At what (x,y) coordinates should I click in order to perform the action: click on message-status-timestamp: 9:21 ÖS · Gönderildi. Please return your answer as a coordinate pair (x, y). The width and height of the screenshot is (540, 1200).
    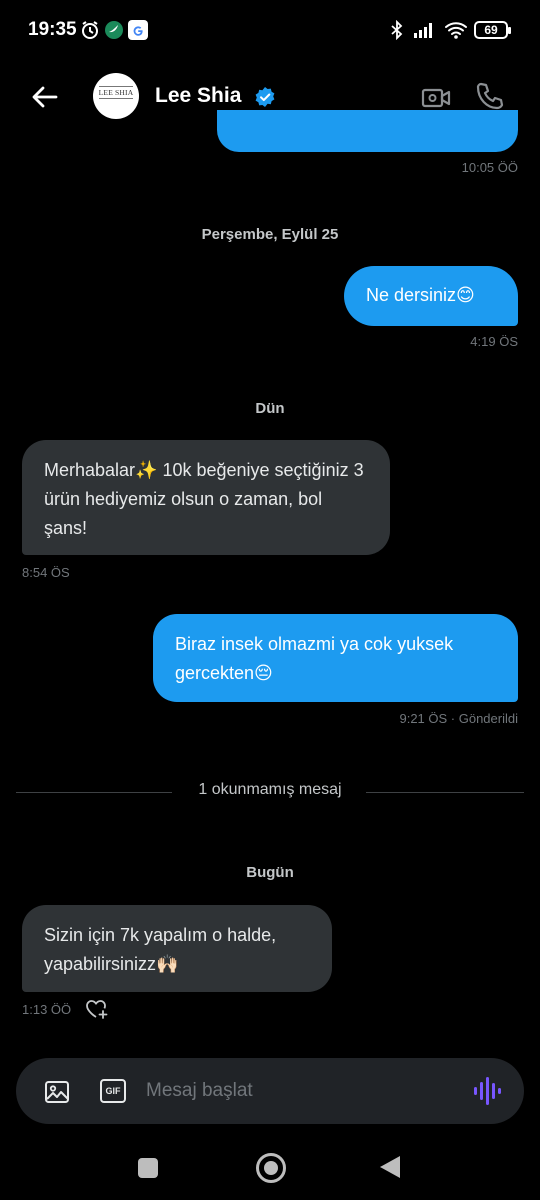
    Looking at the image, I should click on (458, 718).